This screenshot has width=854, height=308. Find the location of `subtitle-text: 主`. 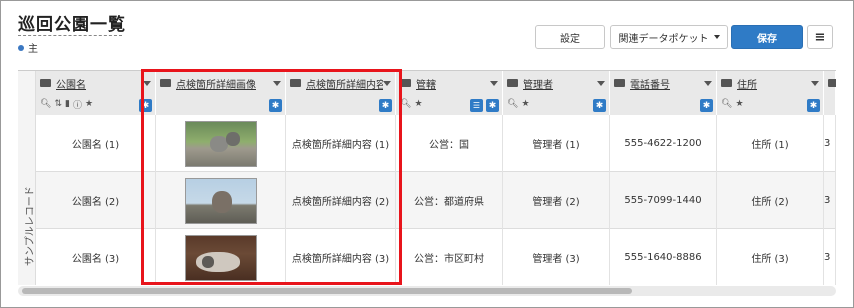

subtitle-text: 主 is located at coordinates (33, 49).